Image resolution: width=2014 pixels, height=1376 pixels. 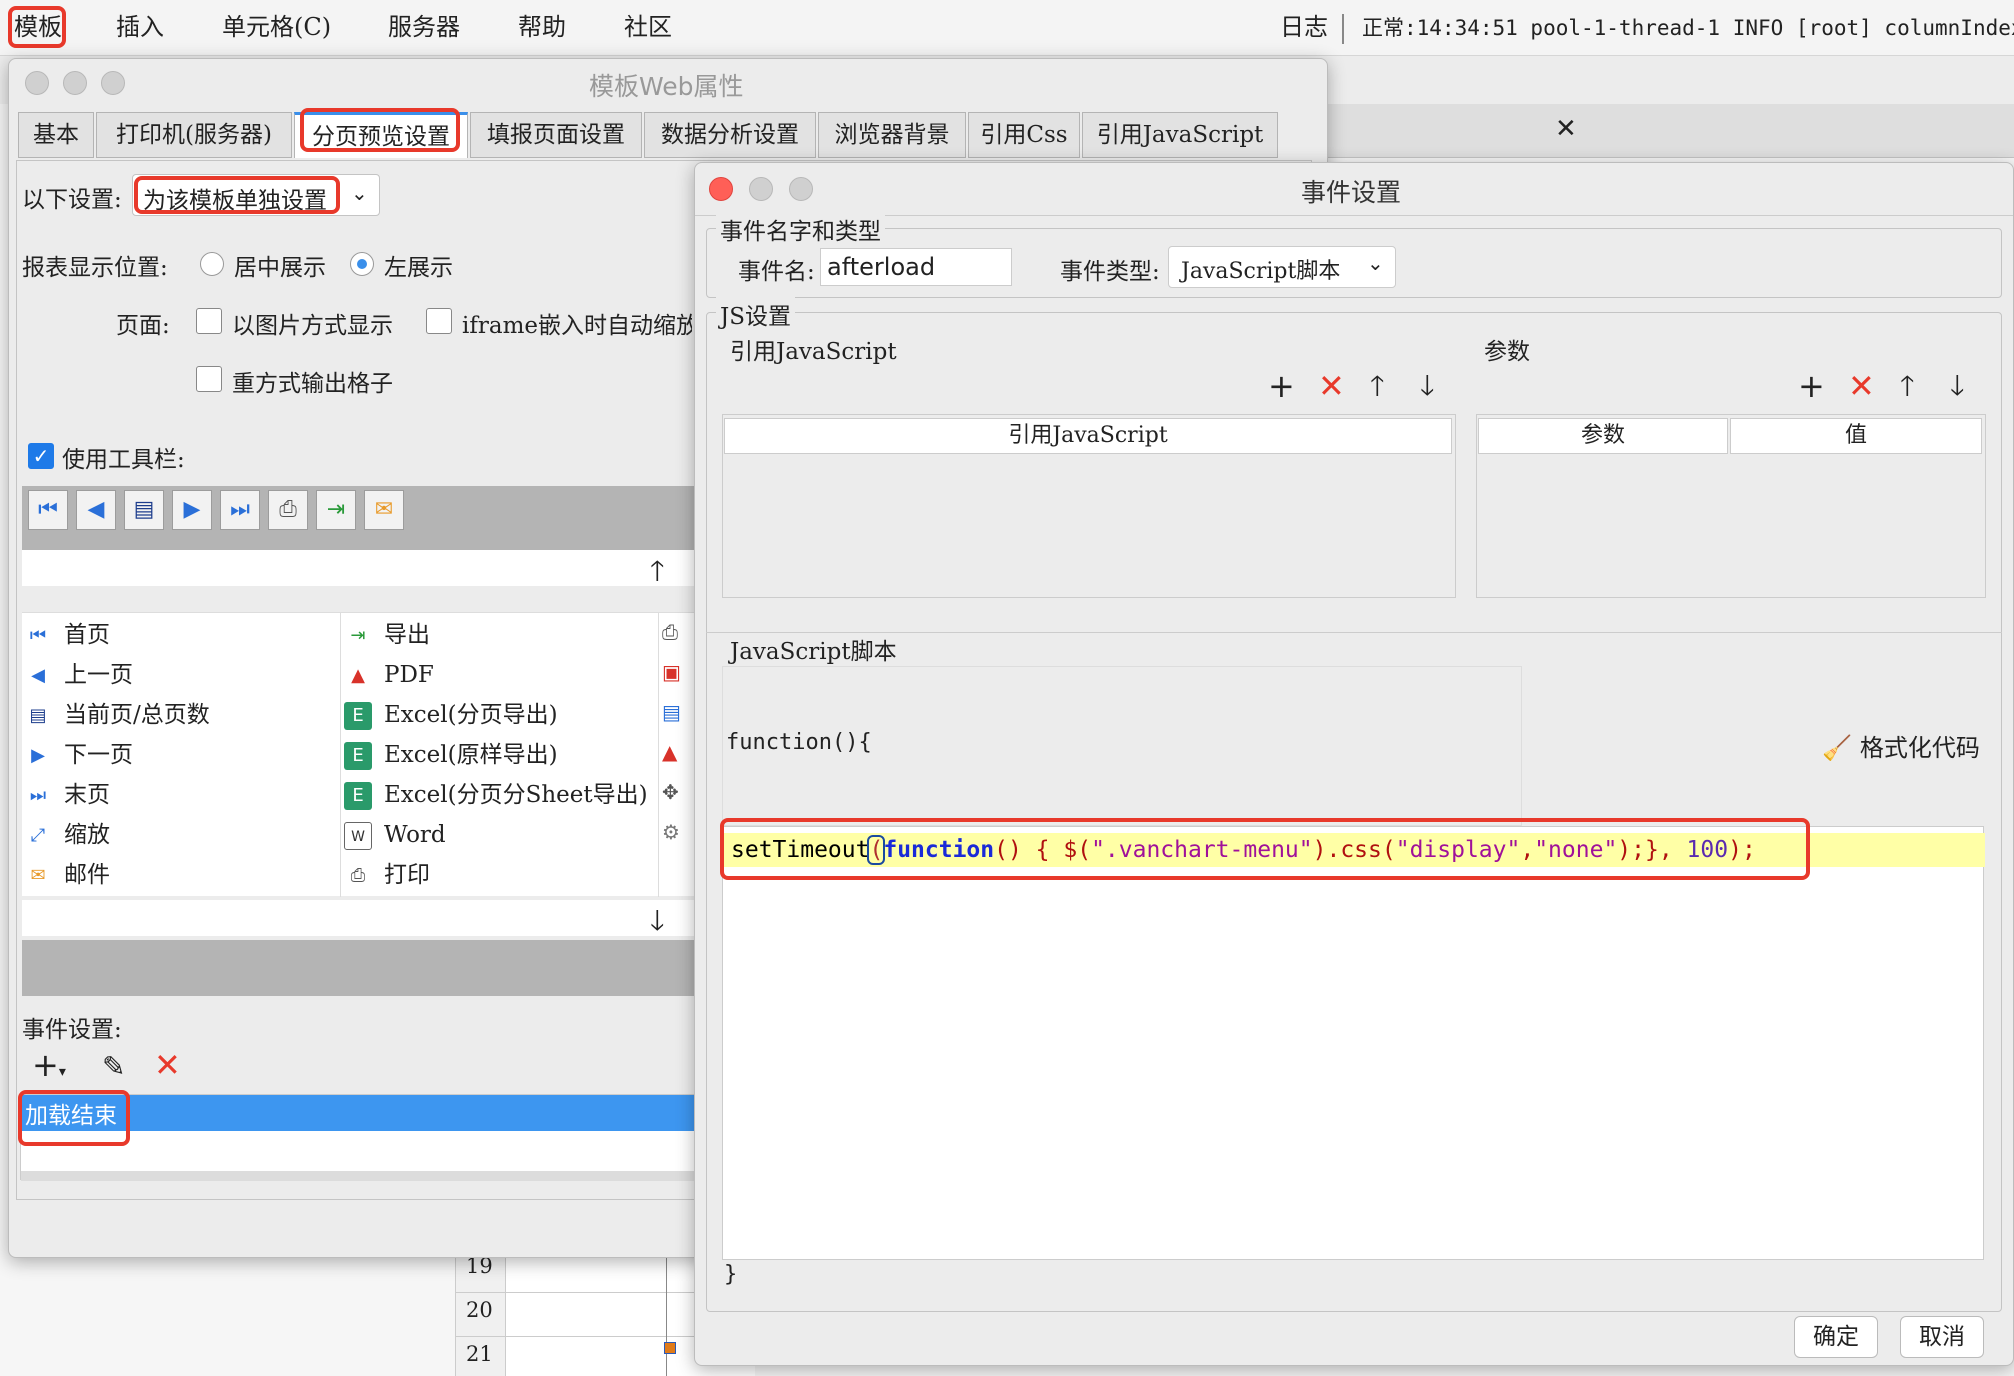 What do you see at coordinates (312, 326) in the screenshot?
I see `checkbox-image-mode-label: 以图片方式显示` at bounding box center [312, 326].